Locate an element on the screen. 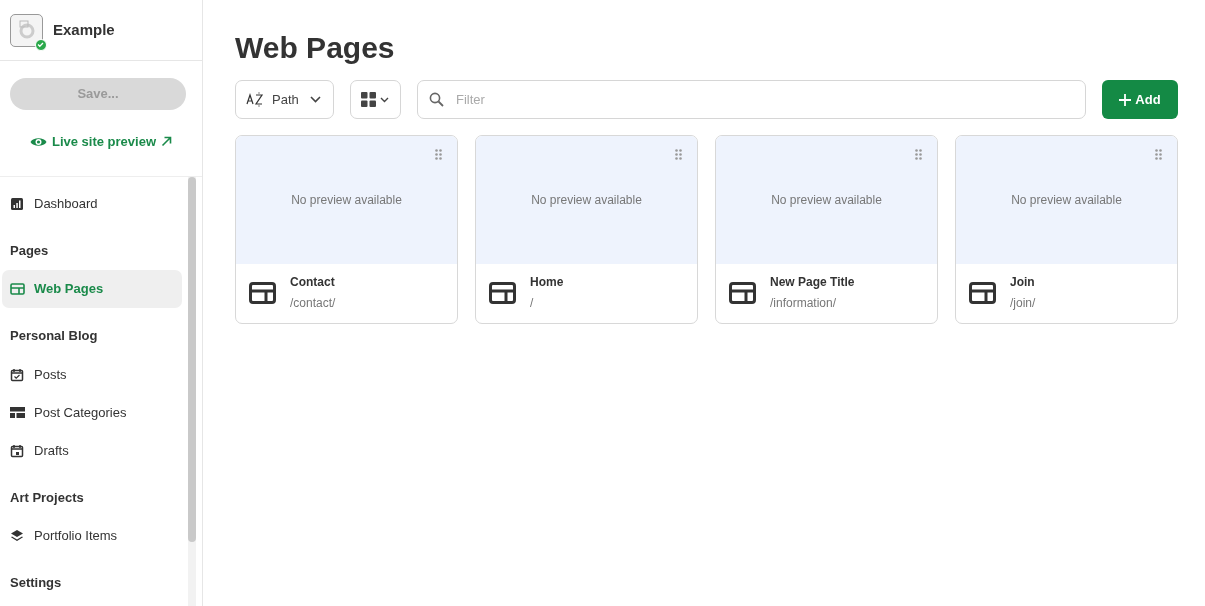 The height and width of the screenshot is (606, 1205). grid-icon is located at coordinates (368, 99).